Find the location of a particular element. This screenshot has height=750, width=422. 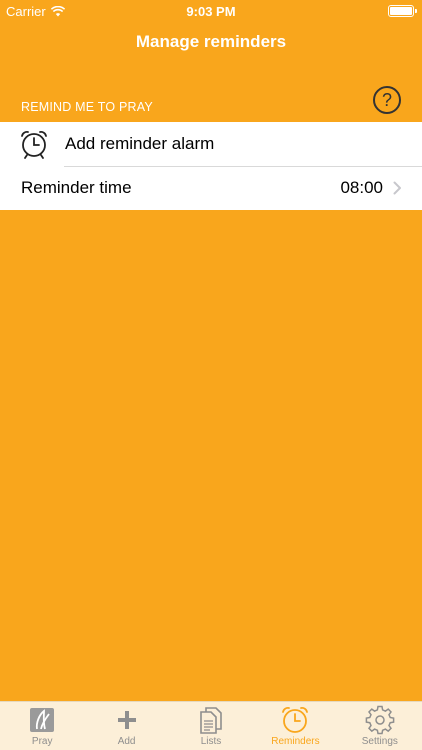

plus-icon is located at coordinates (126, 720).